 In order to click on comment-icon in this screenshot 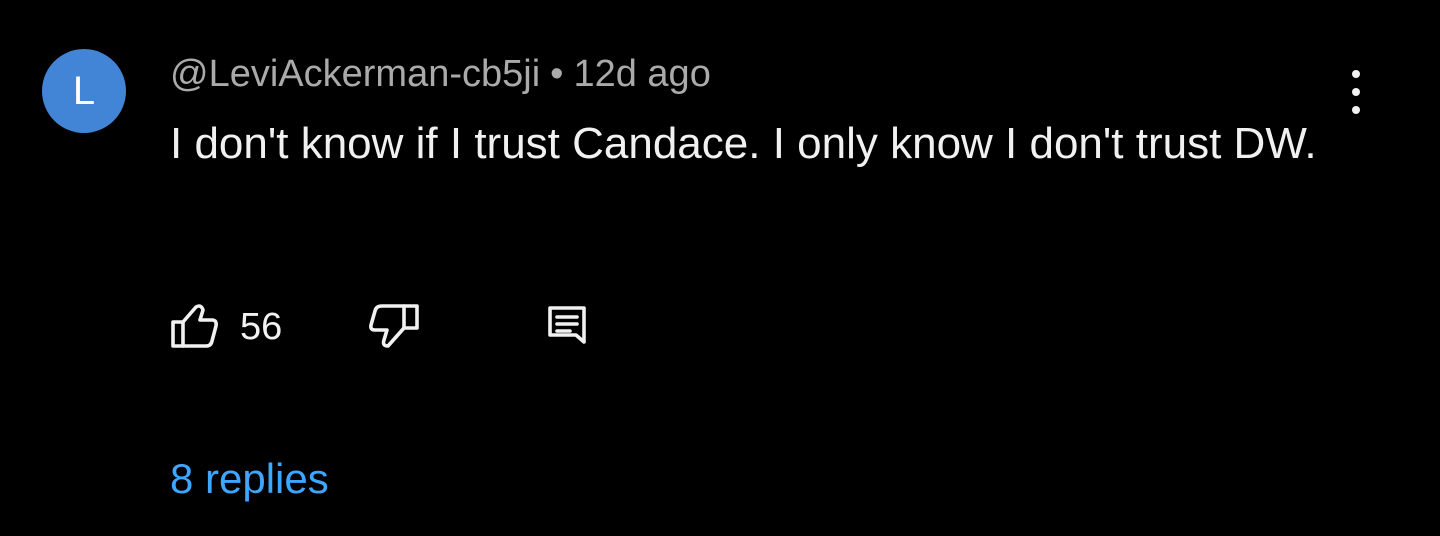, I will do `click(567, 325)`.